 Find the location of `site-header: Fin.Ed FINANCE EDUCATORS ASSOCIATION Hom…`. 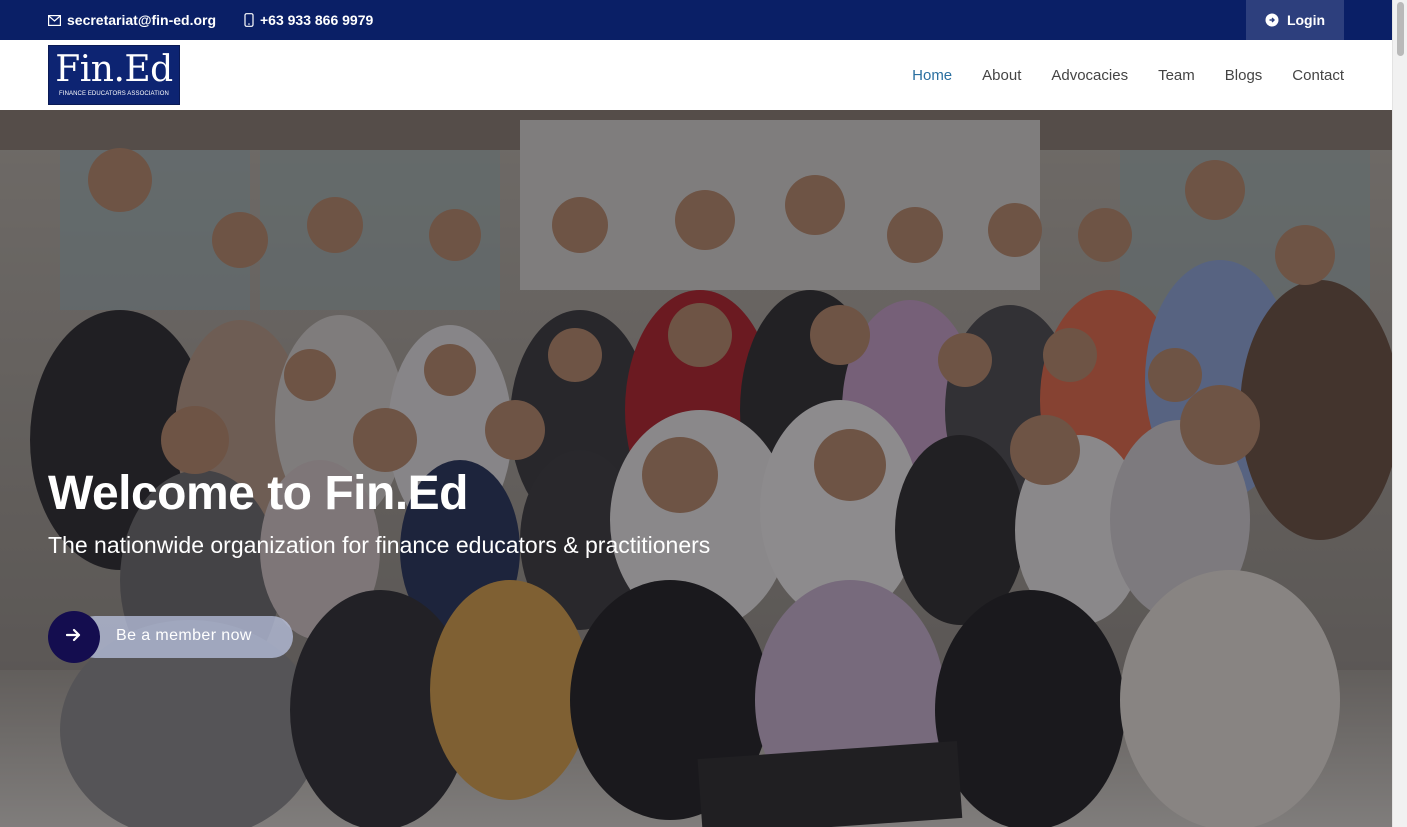

site-header: Fin.Ed FINANCE EDUCATORS ASSOCIATION Hom… is located at coordinates (696, 75).